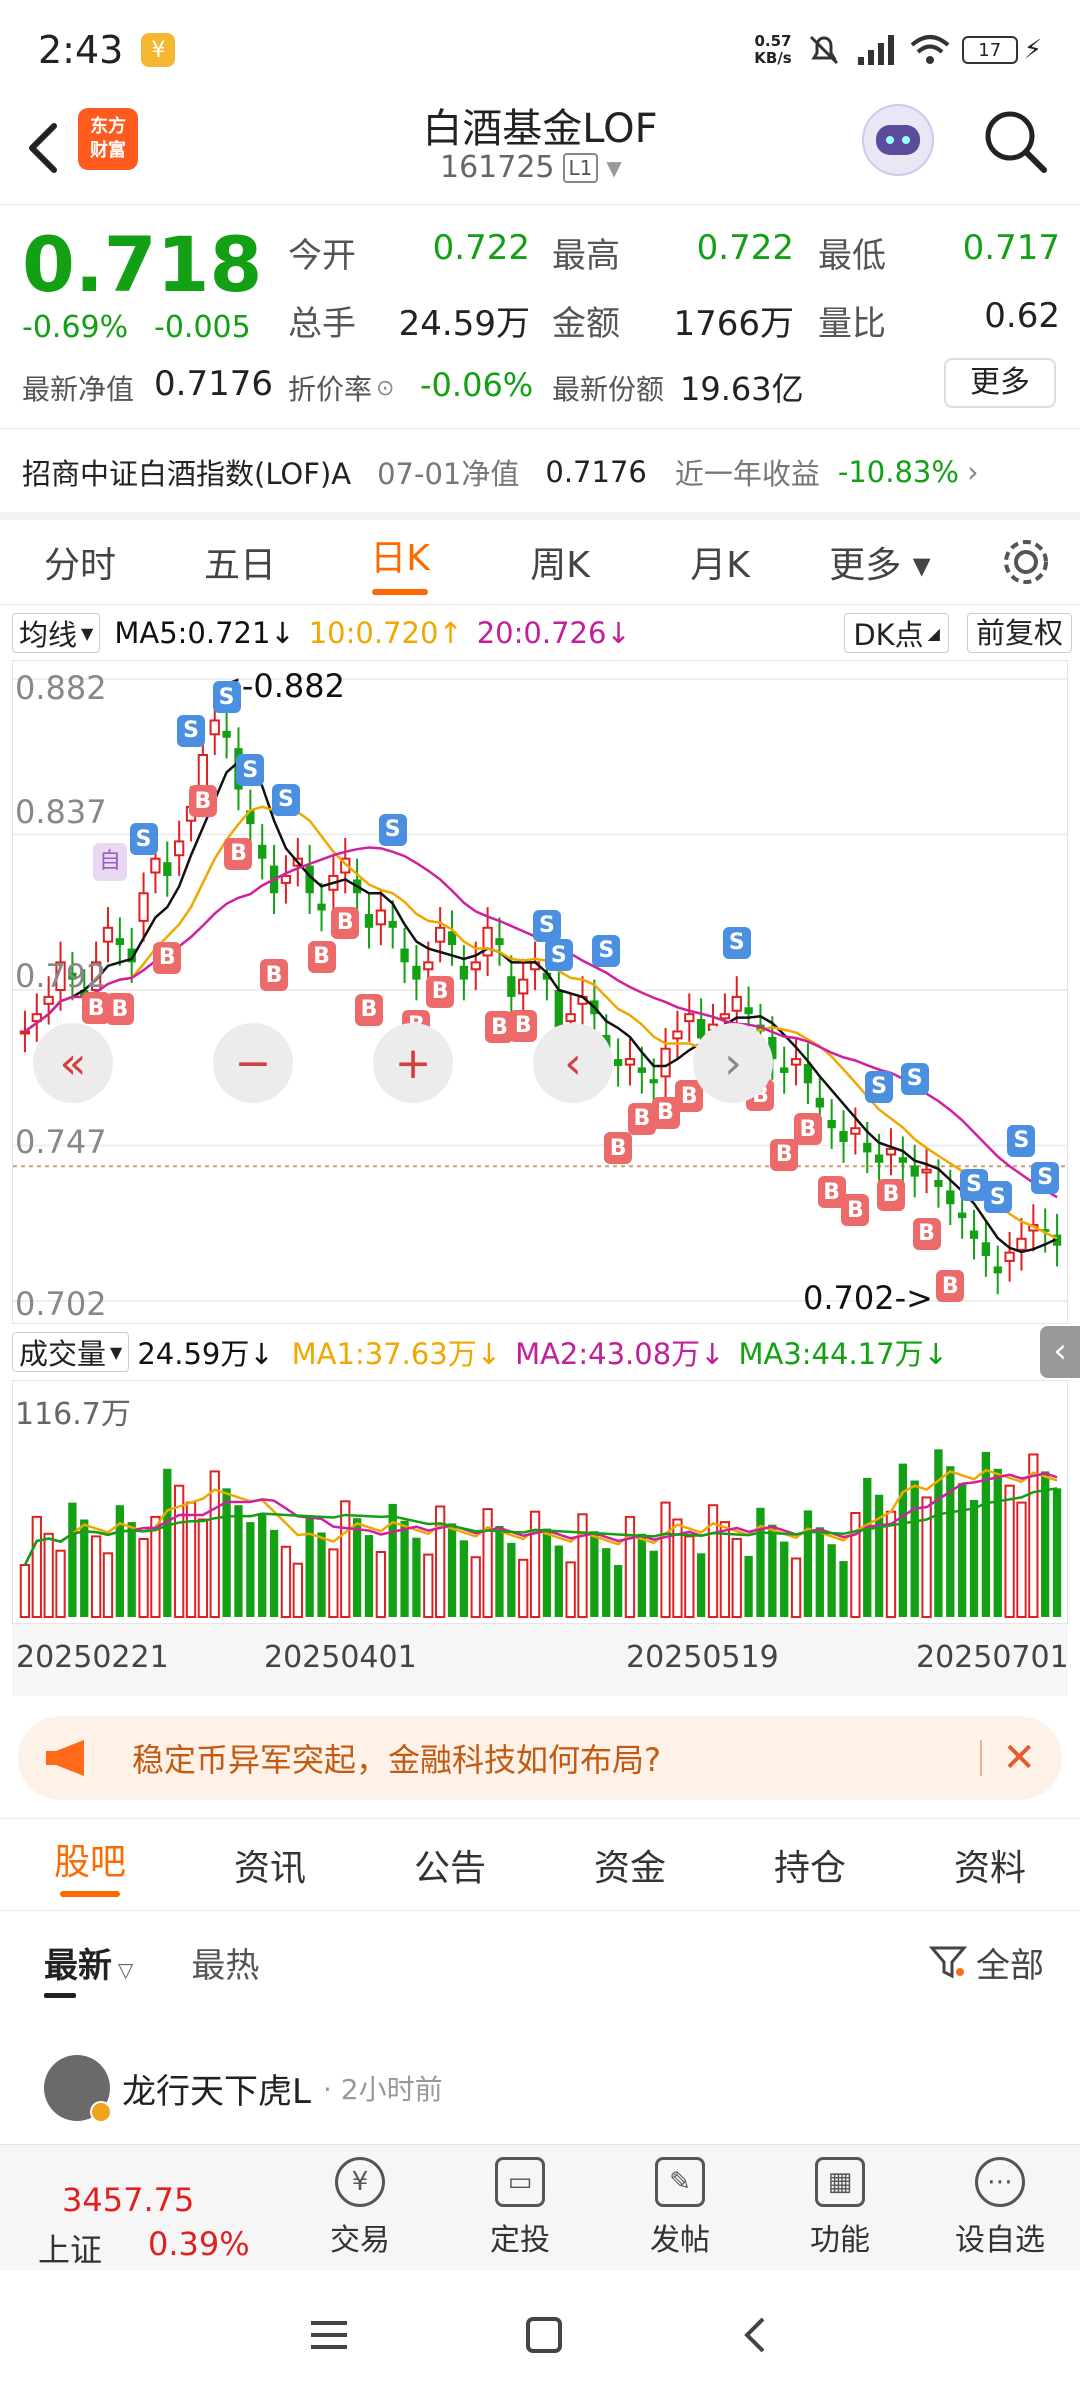  I want to click on nav-item-1: ▭ 定投, so click(520, 2208).